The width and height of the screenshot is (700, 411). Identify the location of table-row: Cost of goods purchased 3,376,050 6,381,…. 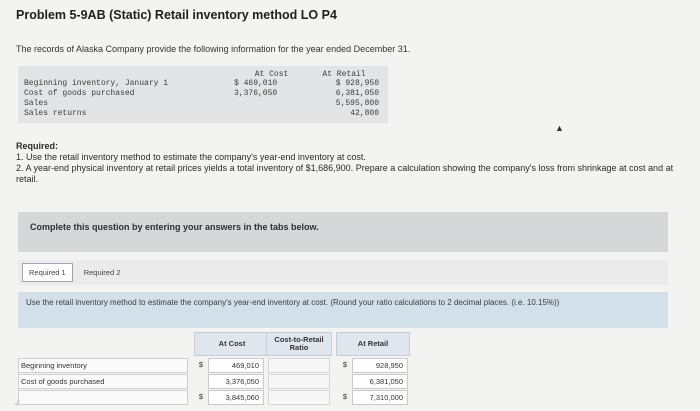
(203, 94).